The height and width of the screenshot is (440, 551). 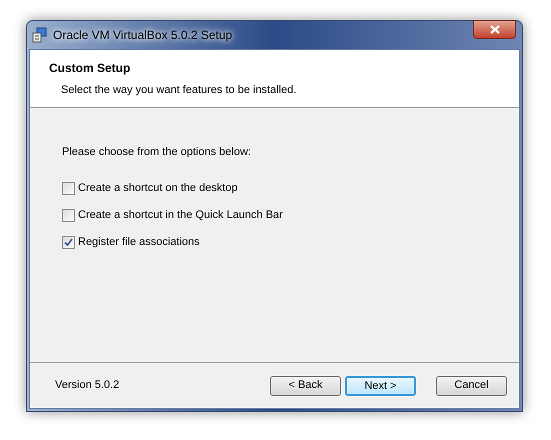 What do you see at coordinates (142, 35) in the screenshot?
I see `window-title: Oracle VM VirtualBox 5.0.2 Setup` at bounding box center [142, 35].